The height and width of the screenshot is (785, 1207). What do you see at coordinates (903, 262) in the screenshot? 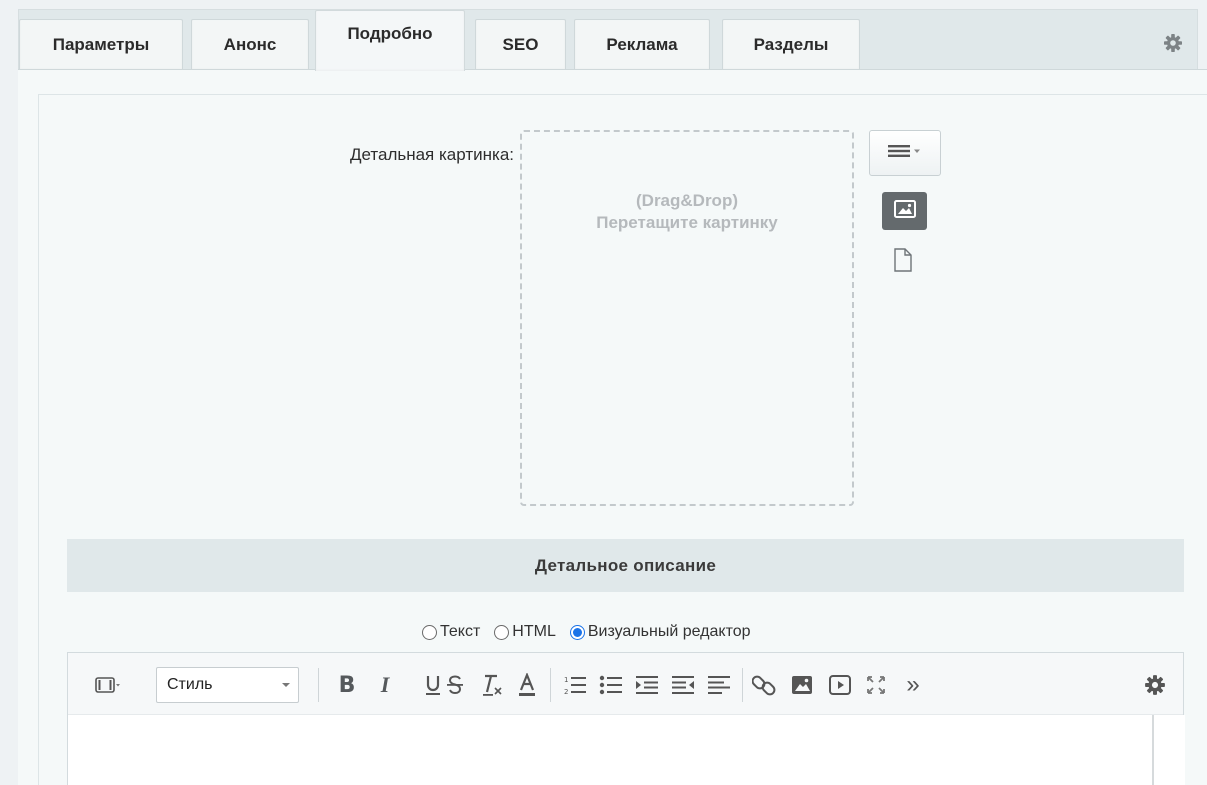
I see `file-icon` at bounding box center [903, 262].